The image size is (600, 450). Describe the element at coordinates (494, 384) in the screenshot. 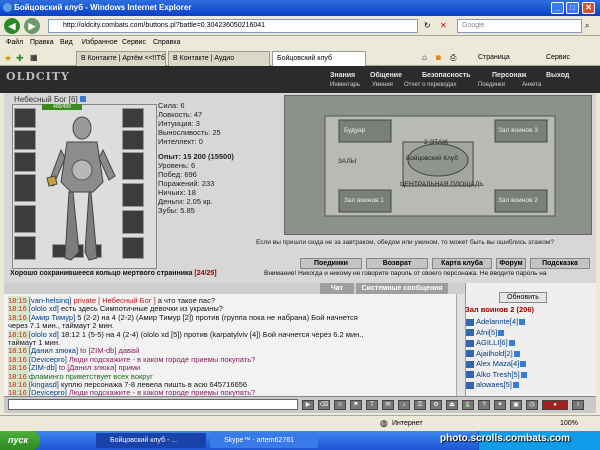

I see `player-name: alowaes[5]` at that location.